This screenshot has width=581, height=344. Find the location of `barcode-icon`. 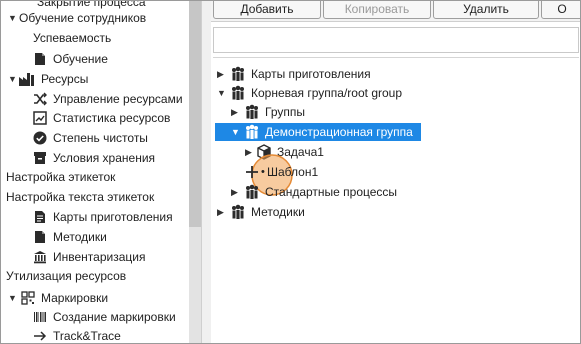

barcode-icon is located at coordinates (40, 317).